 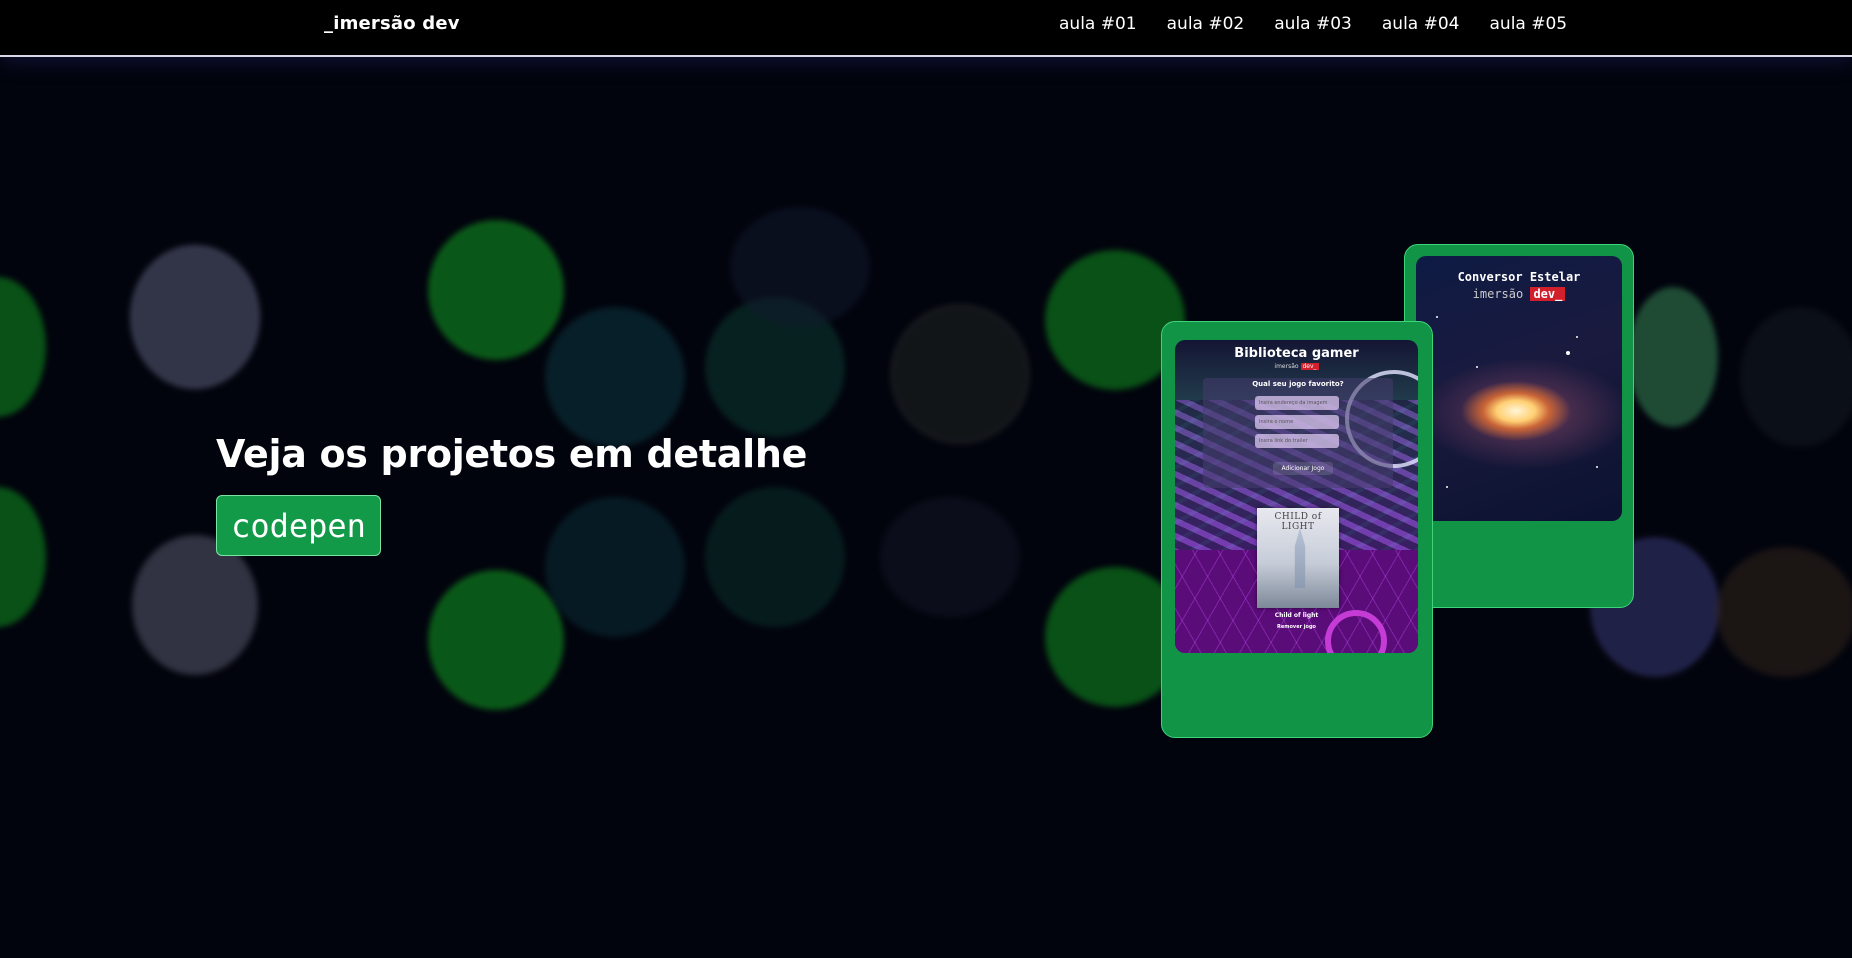 What do you see at coordinates (1297, 403) in the screenshot?
I see `image-url-input: Insira endereço da imagem` at bounding box center [1297, 403].